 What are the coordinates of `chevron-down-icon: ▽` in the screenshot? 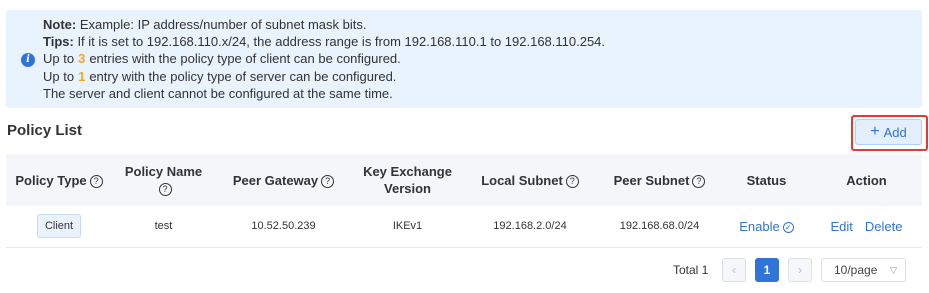 It's located at (893, 270).